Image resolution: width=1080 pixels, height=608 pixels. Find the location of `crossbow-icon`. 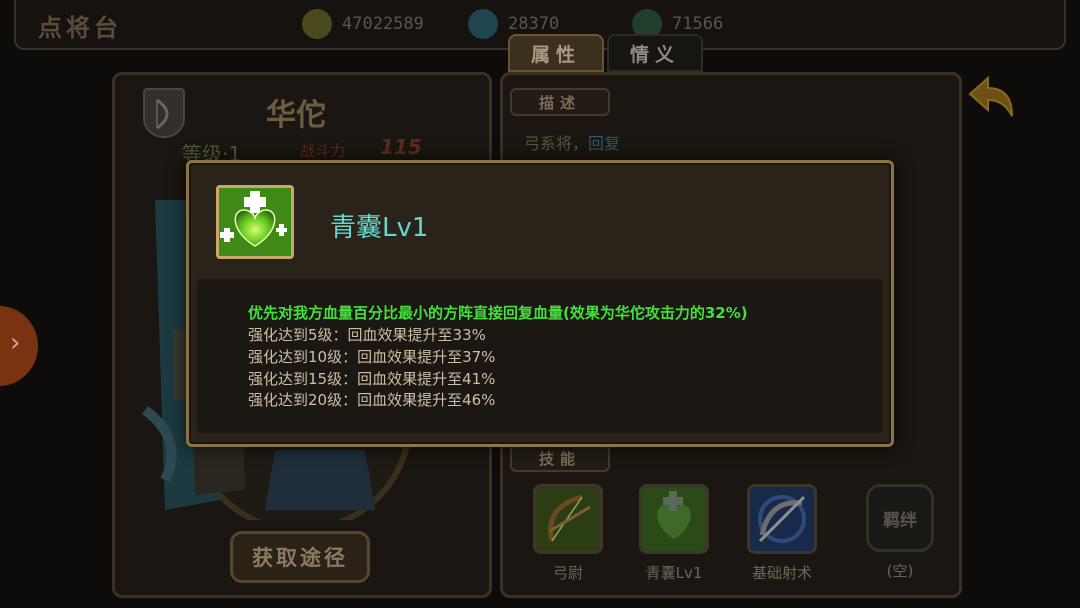

crossbow-icon is located at coordinates (782, 519).